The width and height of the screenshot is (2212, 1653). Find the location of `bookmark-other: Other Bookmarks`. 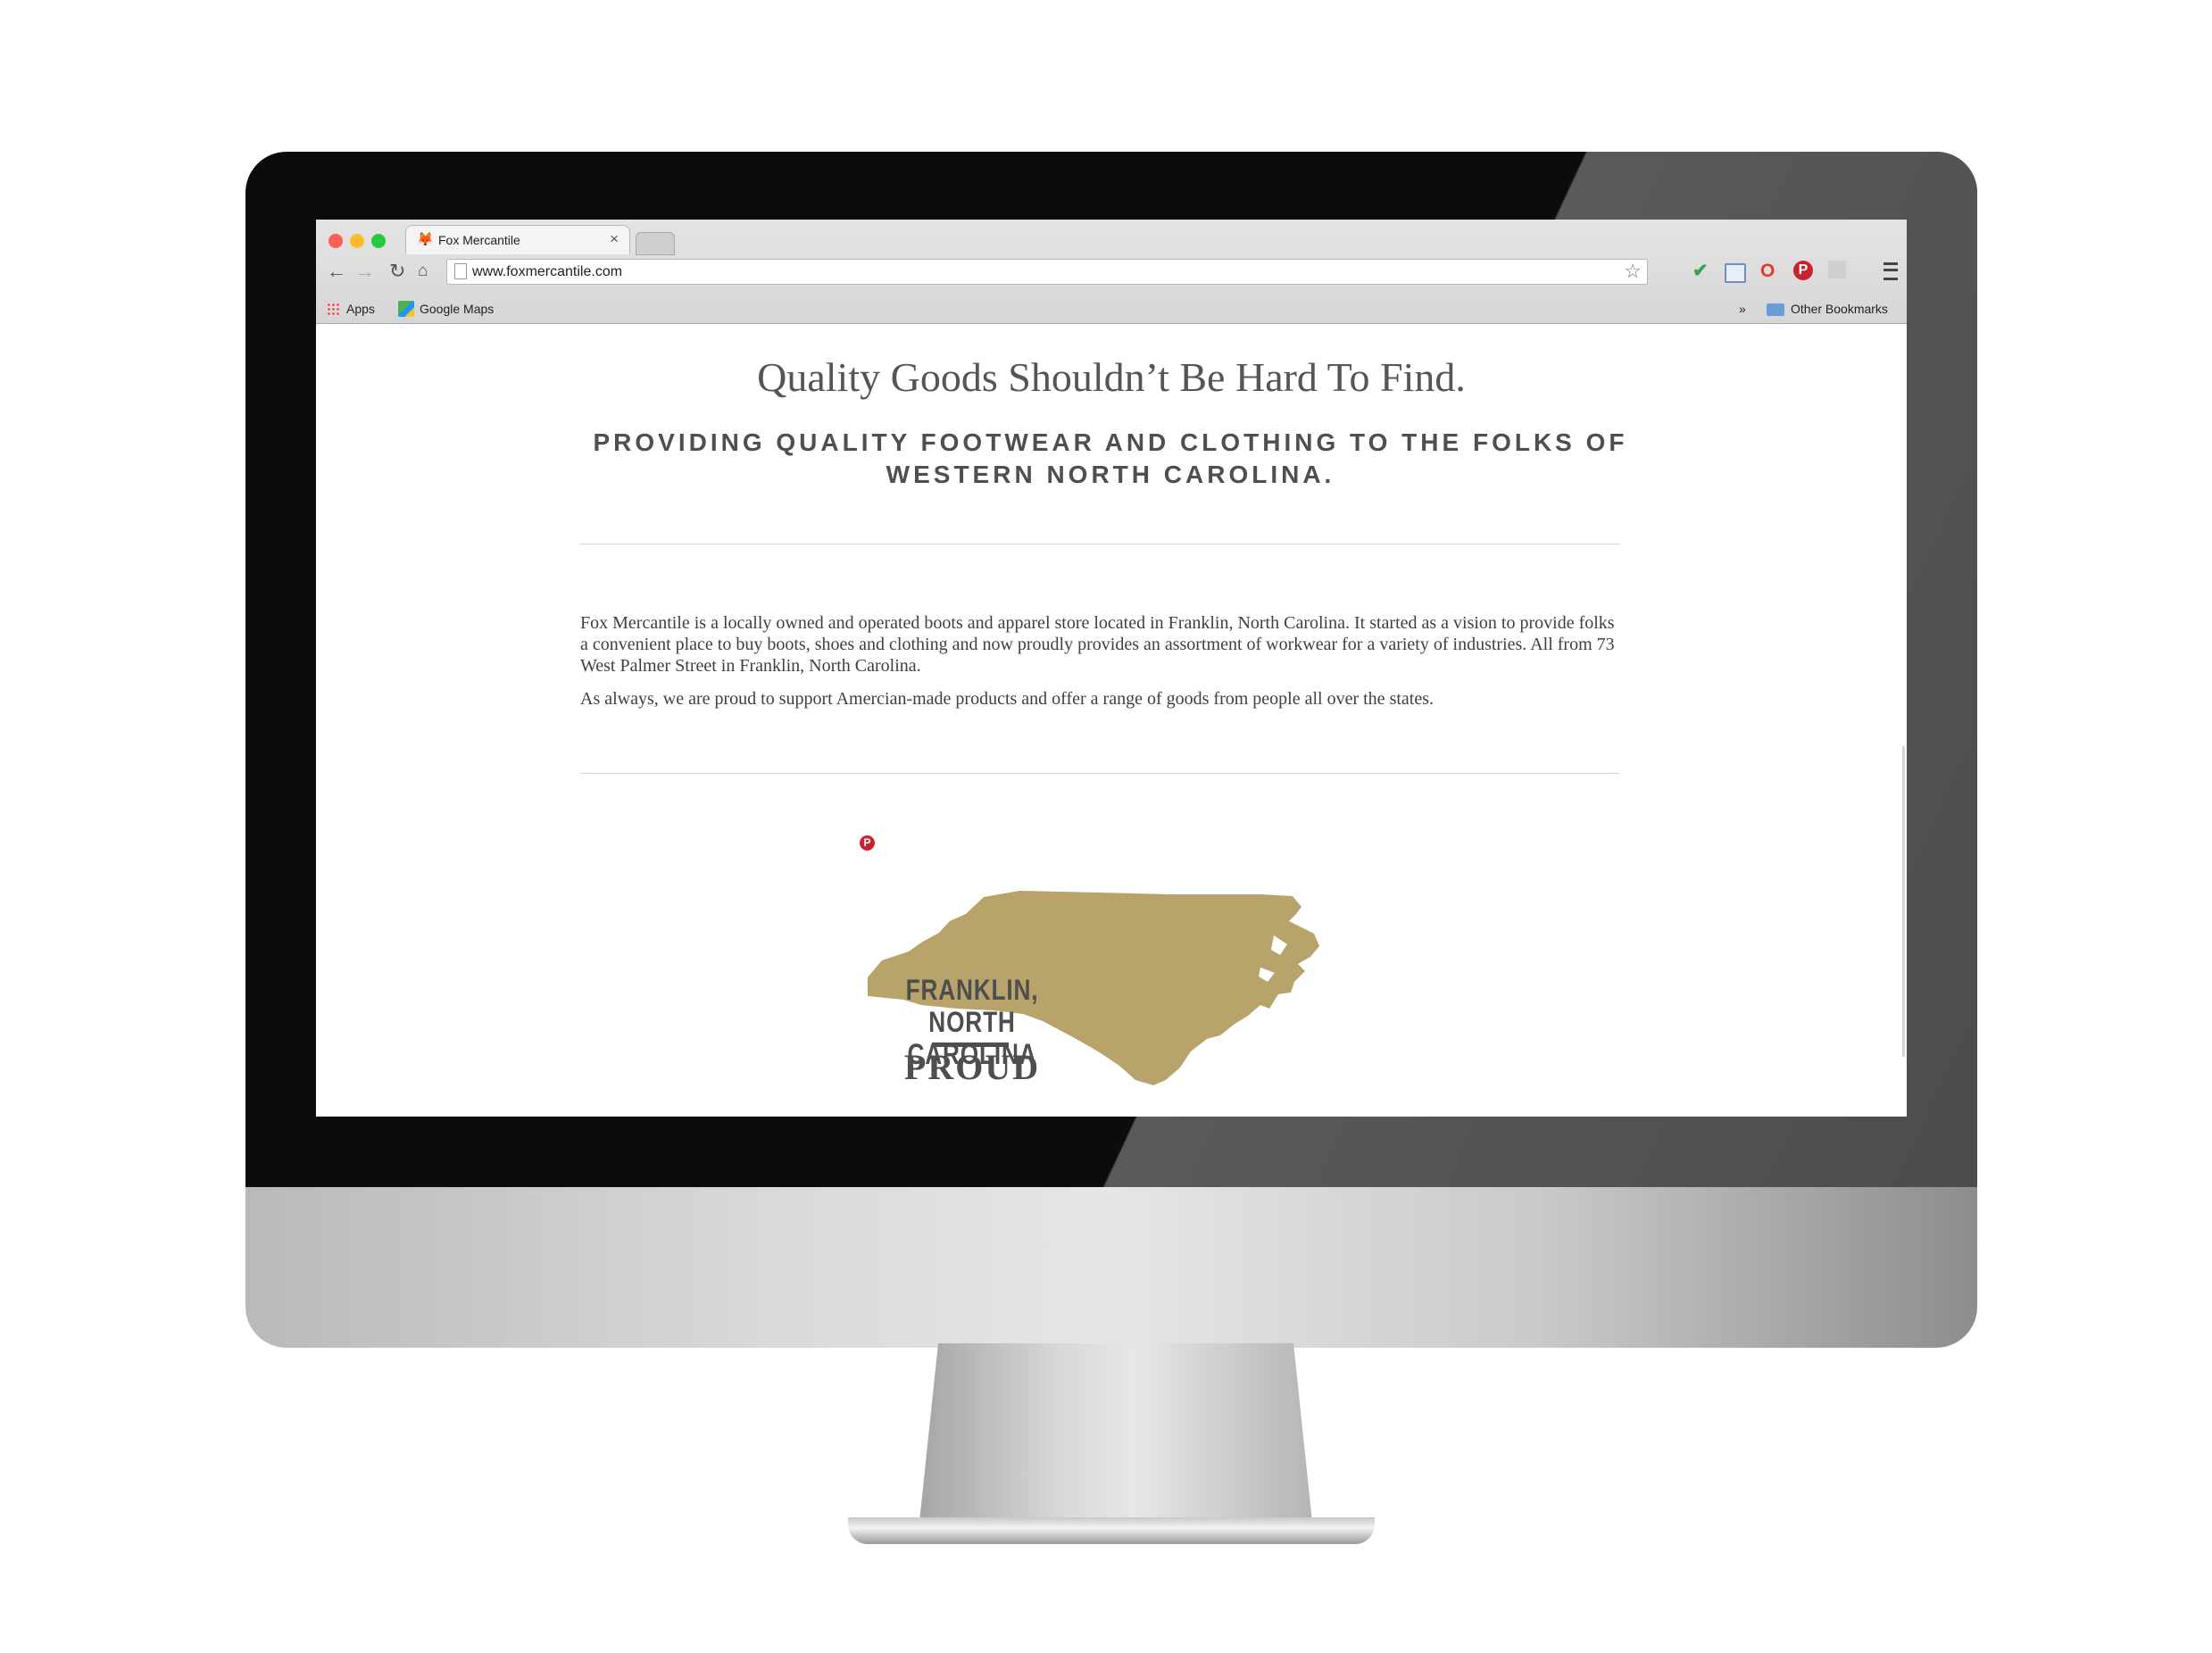

bookmark-other: Other Bookmarks is located at coordinates (1839, 309).